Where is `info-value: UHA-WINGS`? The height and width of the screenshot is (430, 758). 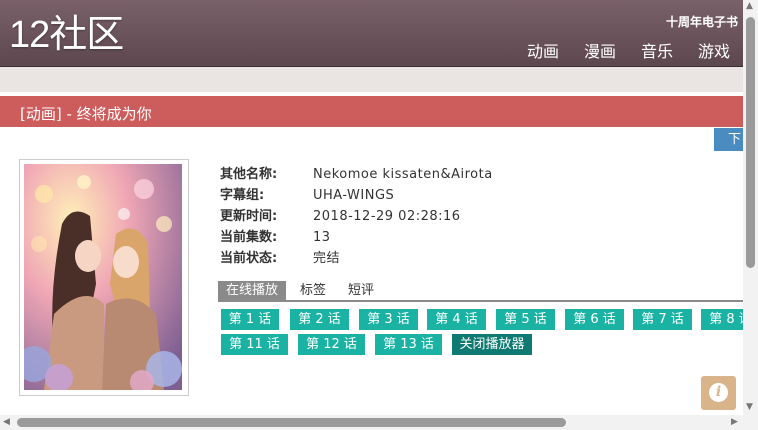
info-value: UHA-WINGS is located at coordinates (354, 195).